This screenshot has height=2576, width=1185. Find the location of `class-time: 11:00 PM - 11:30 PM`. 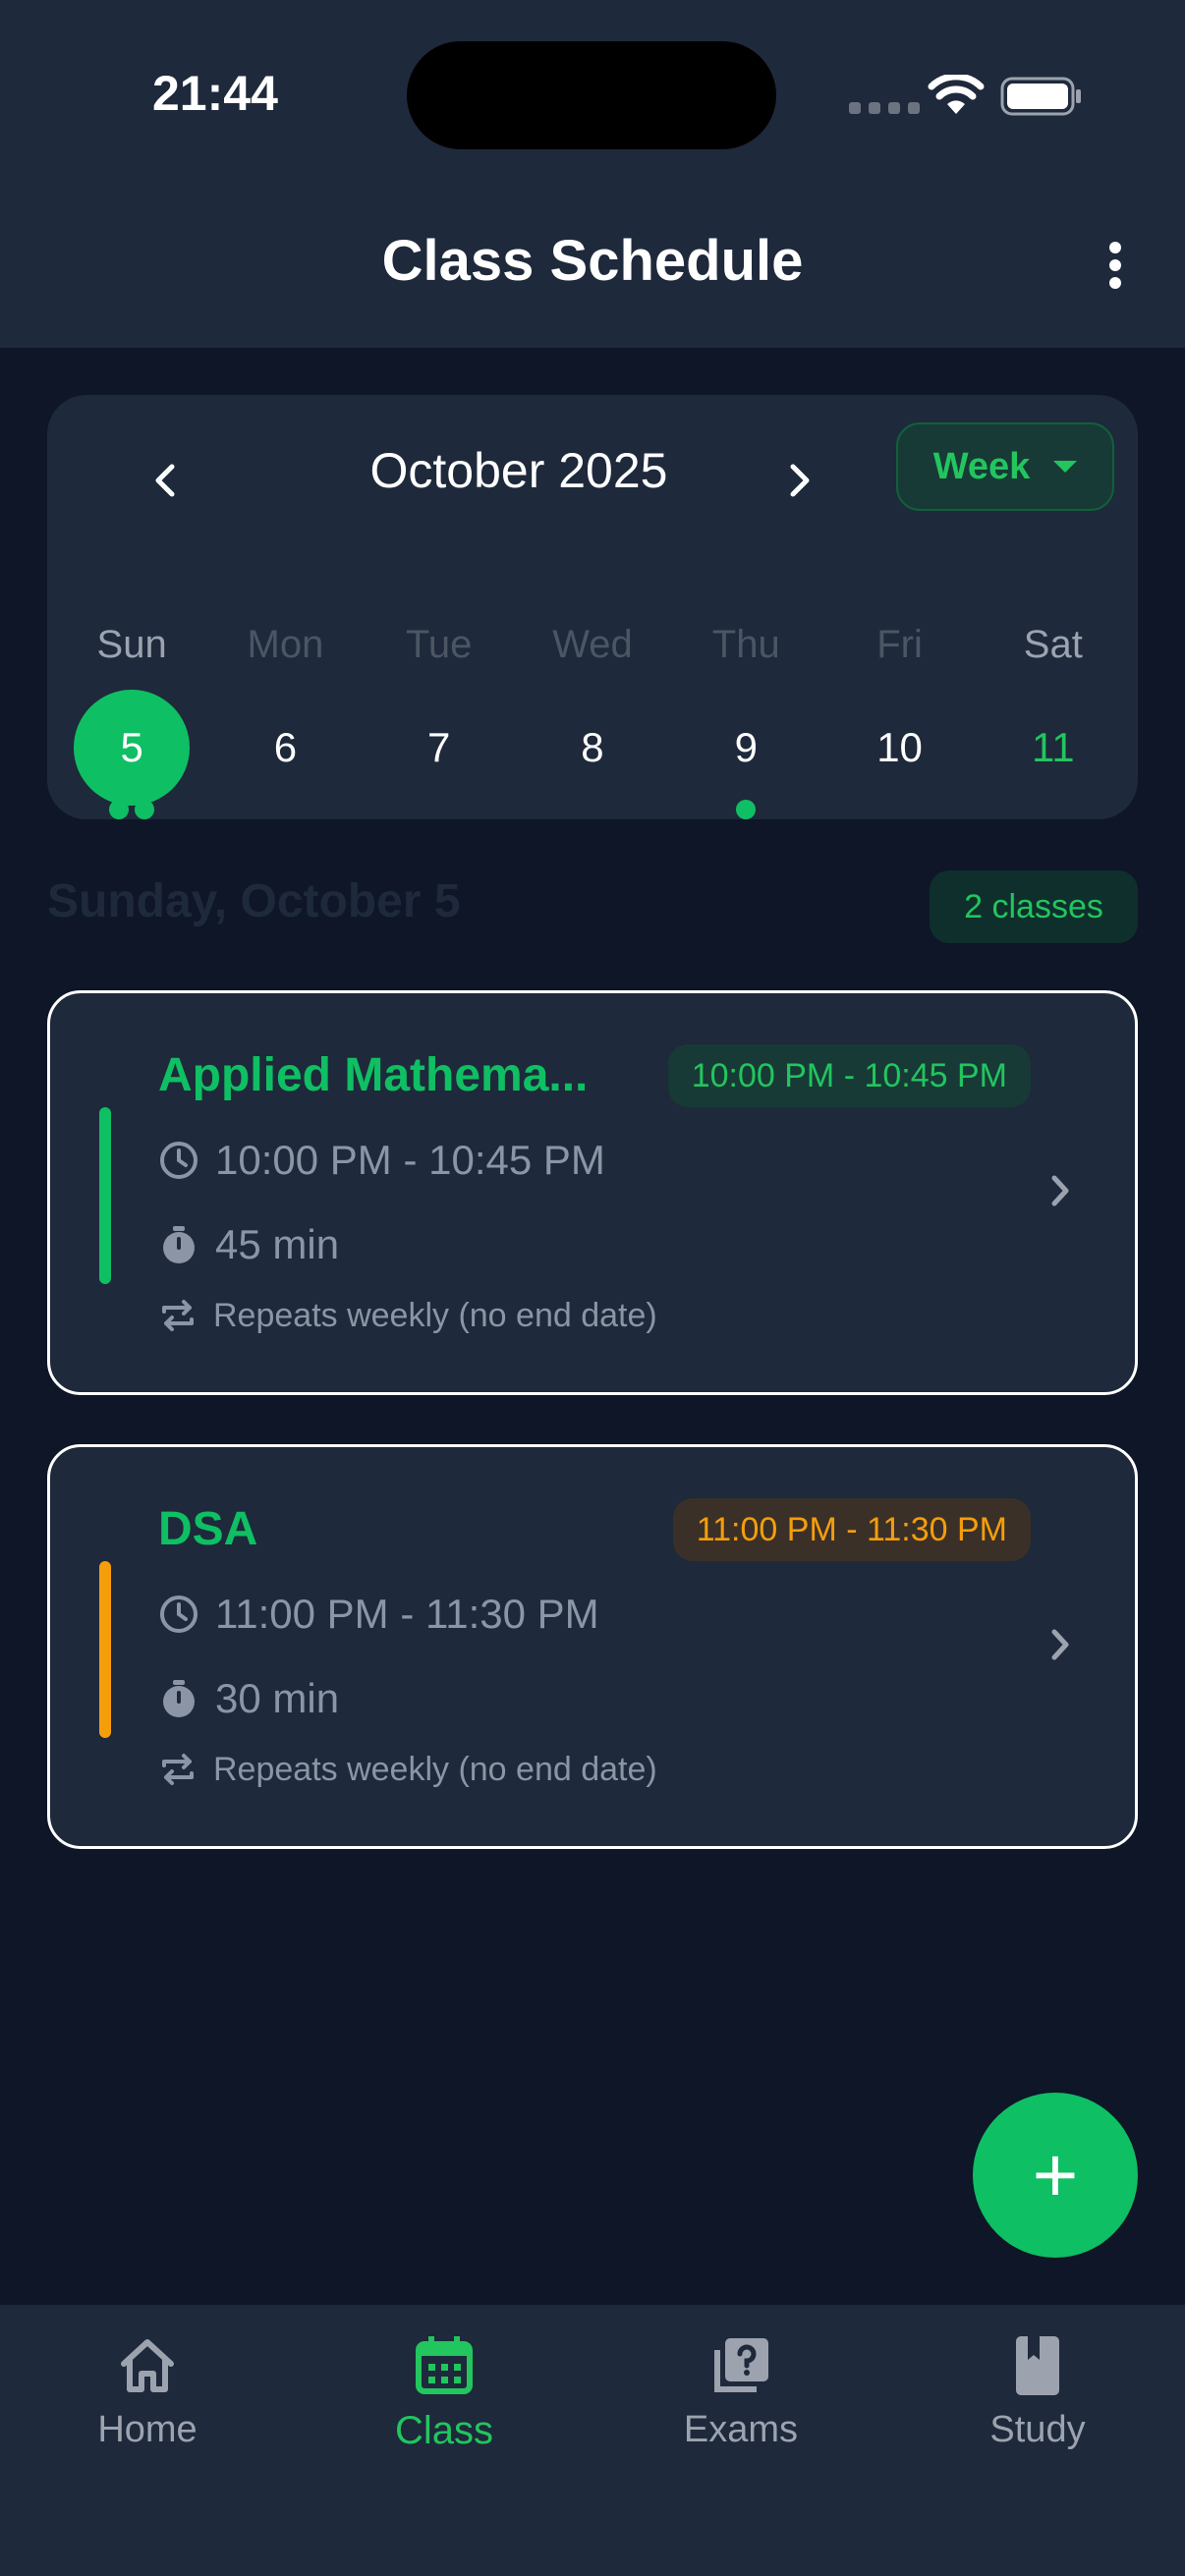

class-time: 11:00 PM - 11:30 PM is located at coordinates (407, 1614).